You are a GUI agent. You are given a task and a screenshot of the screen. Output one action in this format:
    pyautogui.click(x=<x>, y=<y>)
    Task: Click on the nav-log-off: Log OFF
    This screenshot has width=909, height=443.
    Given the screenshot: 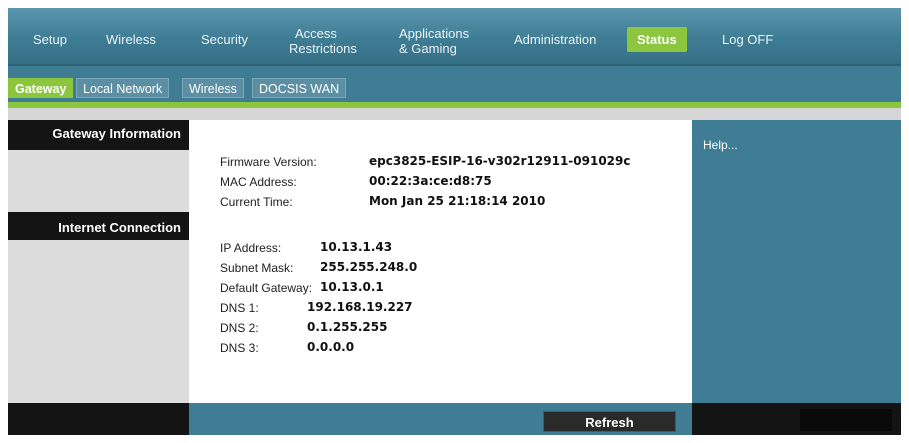 What is the action you would take?
    pyautogui.click(x=747, y=39)
    